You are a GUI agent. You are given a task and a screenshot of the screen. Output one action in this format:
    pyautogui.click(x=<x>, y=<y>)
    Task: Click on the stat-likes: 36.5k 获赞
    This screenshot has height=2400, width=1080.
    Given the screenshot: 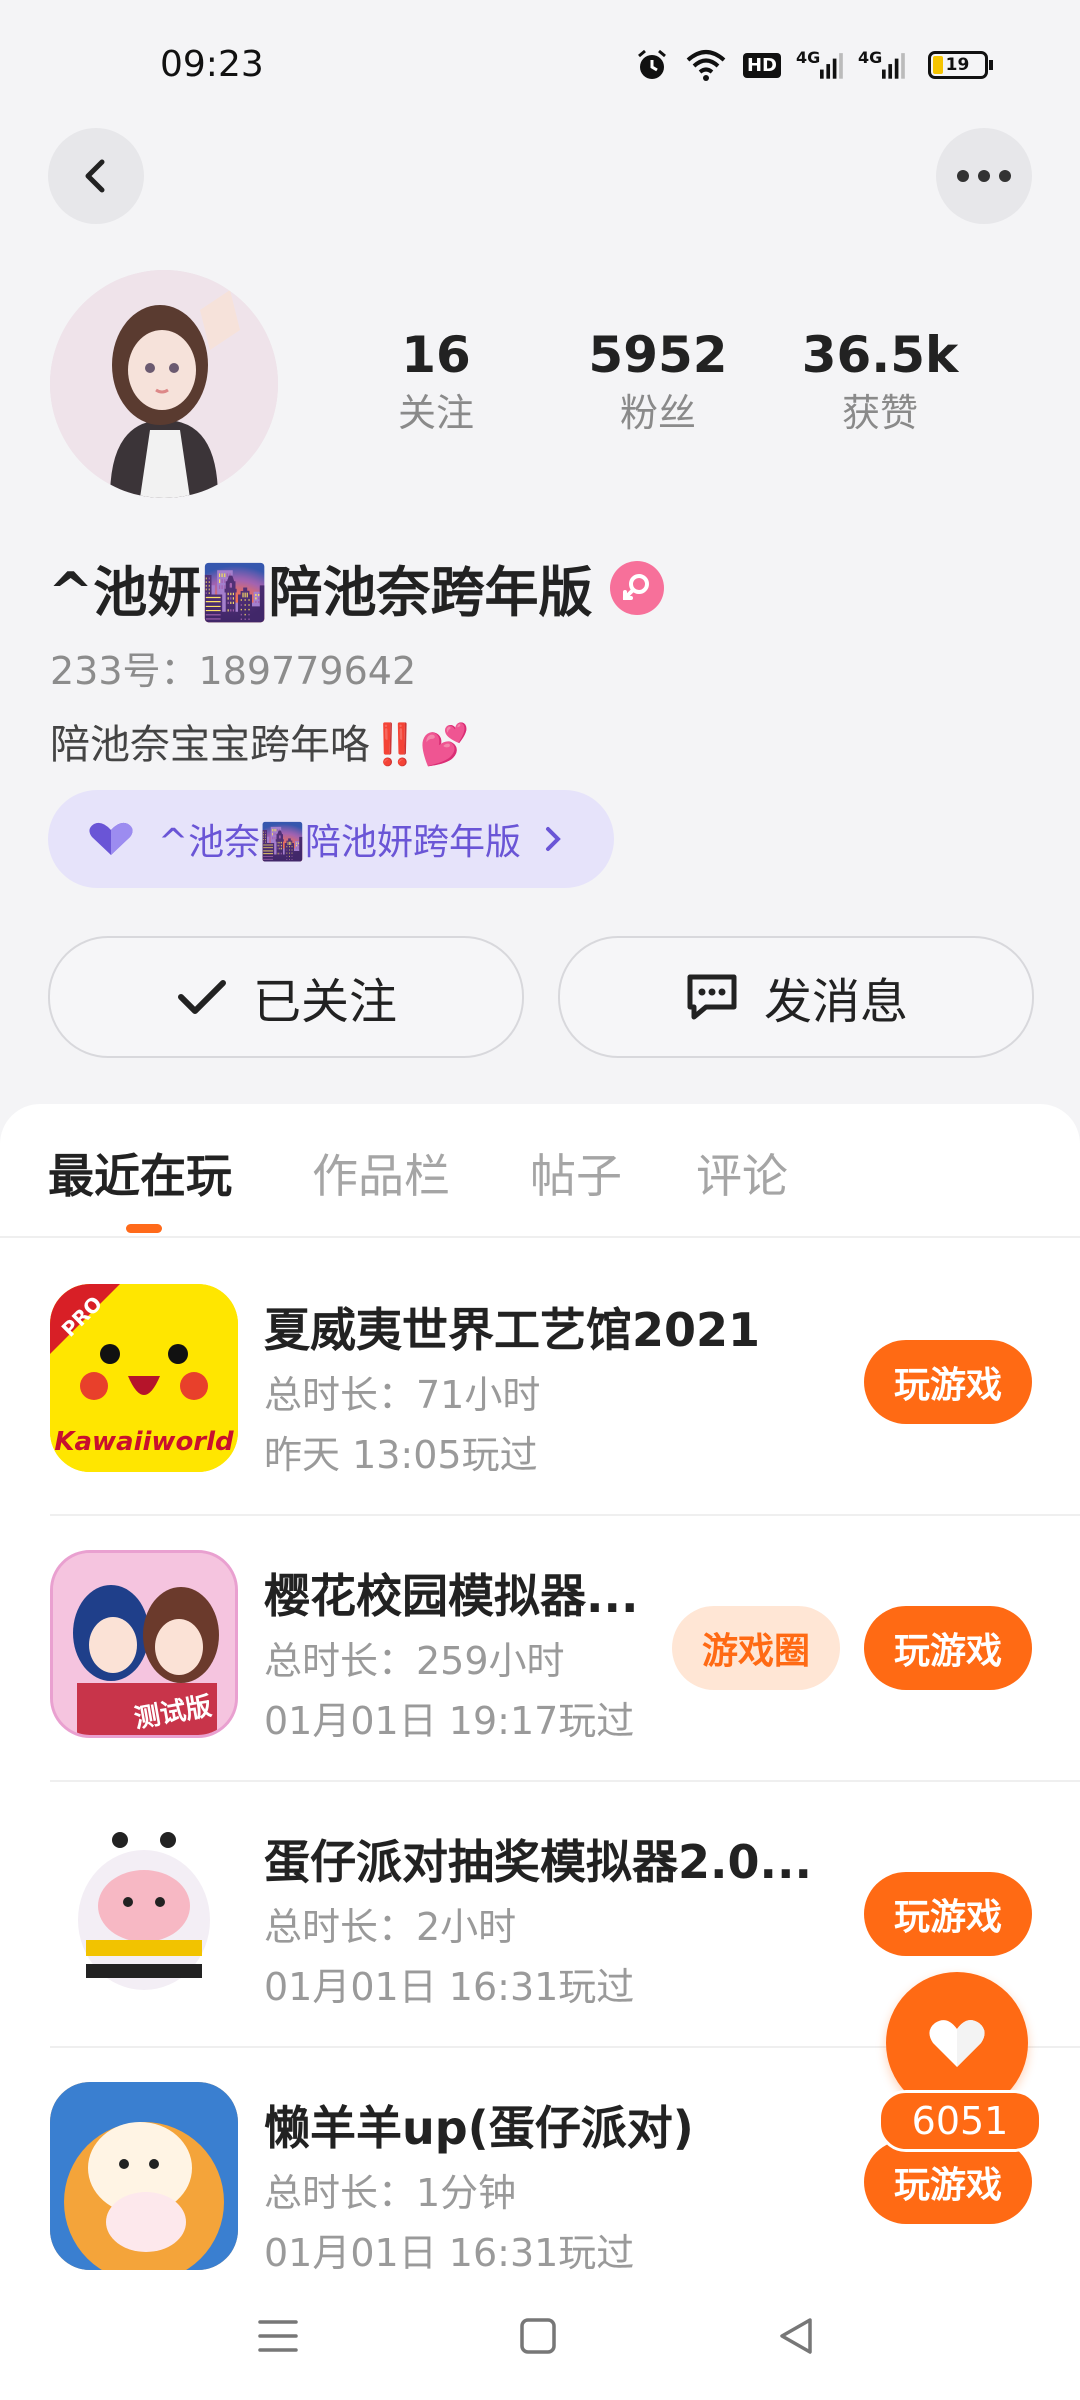 What is the action you would take?
    pyautogui.click(x=880, y=383)
    